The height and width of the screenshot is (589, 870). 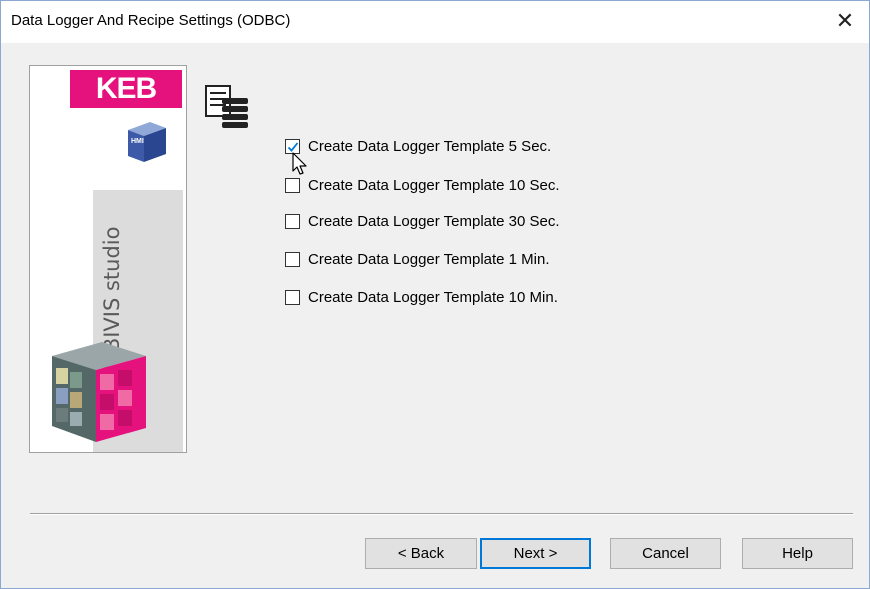 I want to click on option-template-30-sec: Create Data Logger Template 30 Sec., so click(x=422, y=221).